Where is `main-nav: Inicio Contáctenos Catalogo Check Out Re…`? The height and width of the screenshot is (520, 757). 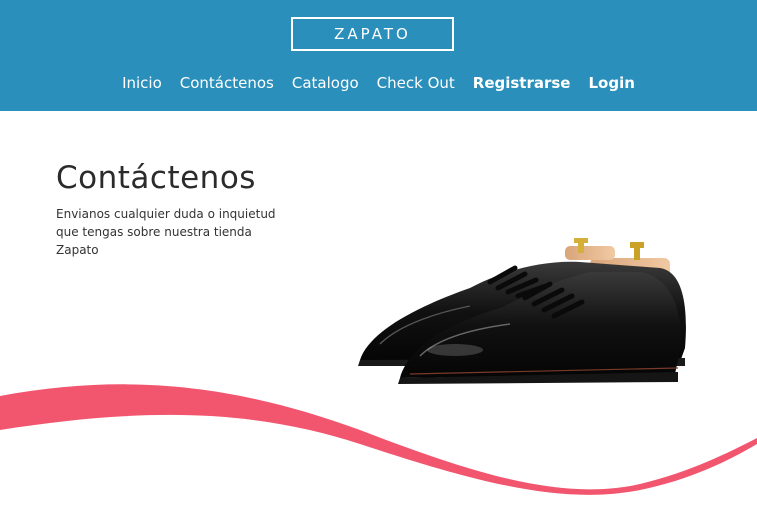
main-nav: Inicio Contáctenos Catalogo Check Out Re… is located at coordinates (378, 83).